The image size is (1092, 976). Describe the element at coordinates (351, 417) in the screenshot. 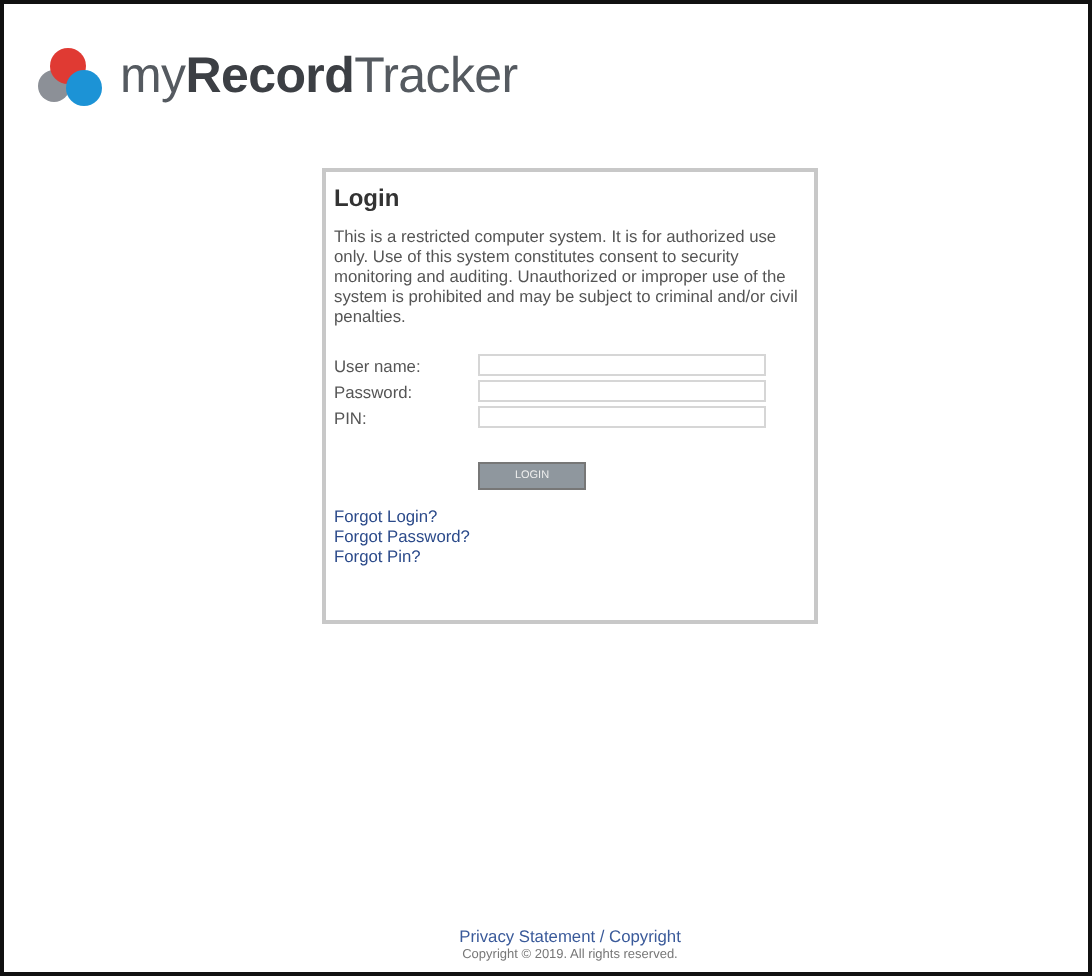

I see `field-label: PIN:` at that location.